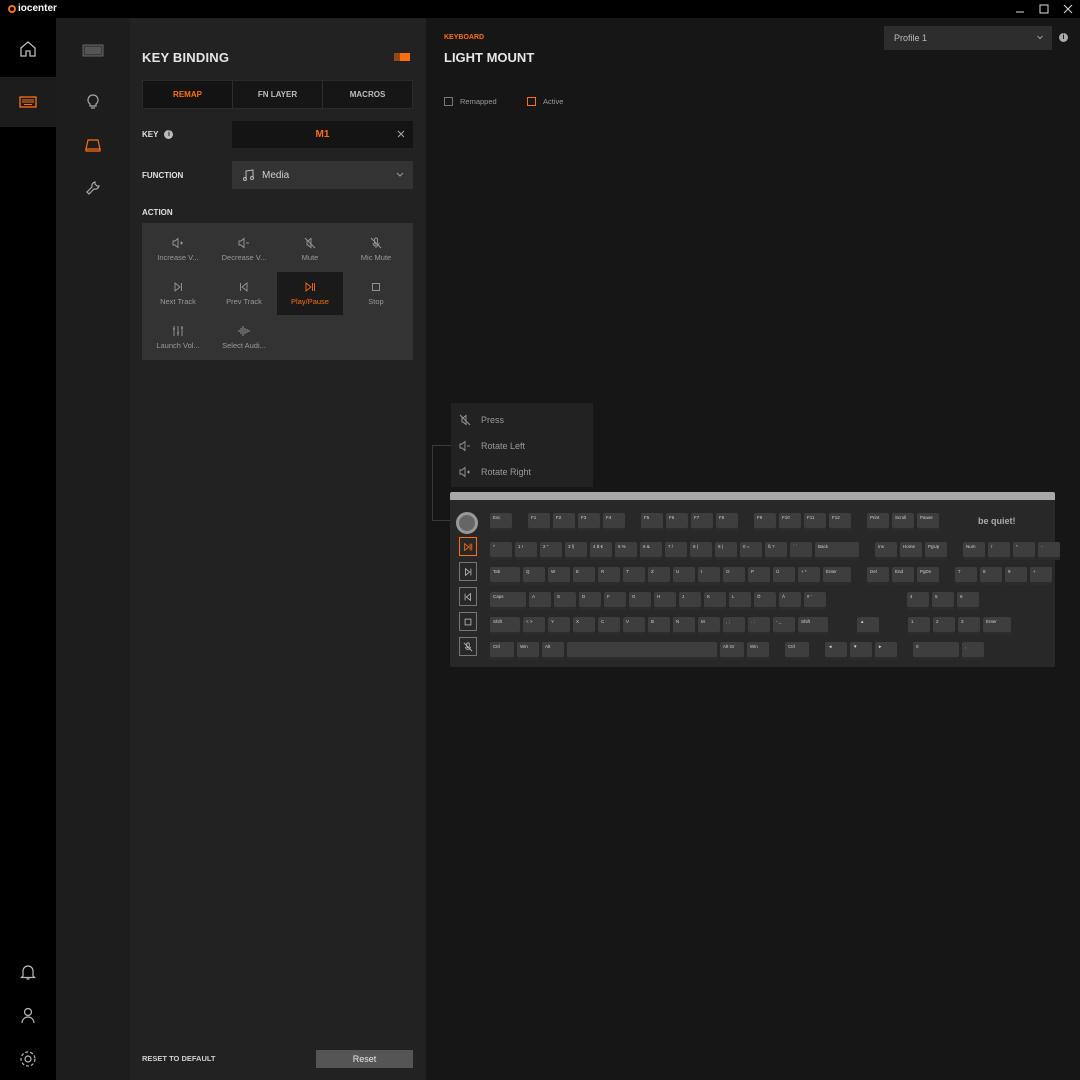 This screenshot has width=1080, height=1080. What do you see at coordinates (790, 601) in the screenshot?
I see `key: Ä` at bounding box center [790, 601].